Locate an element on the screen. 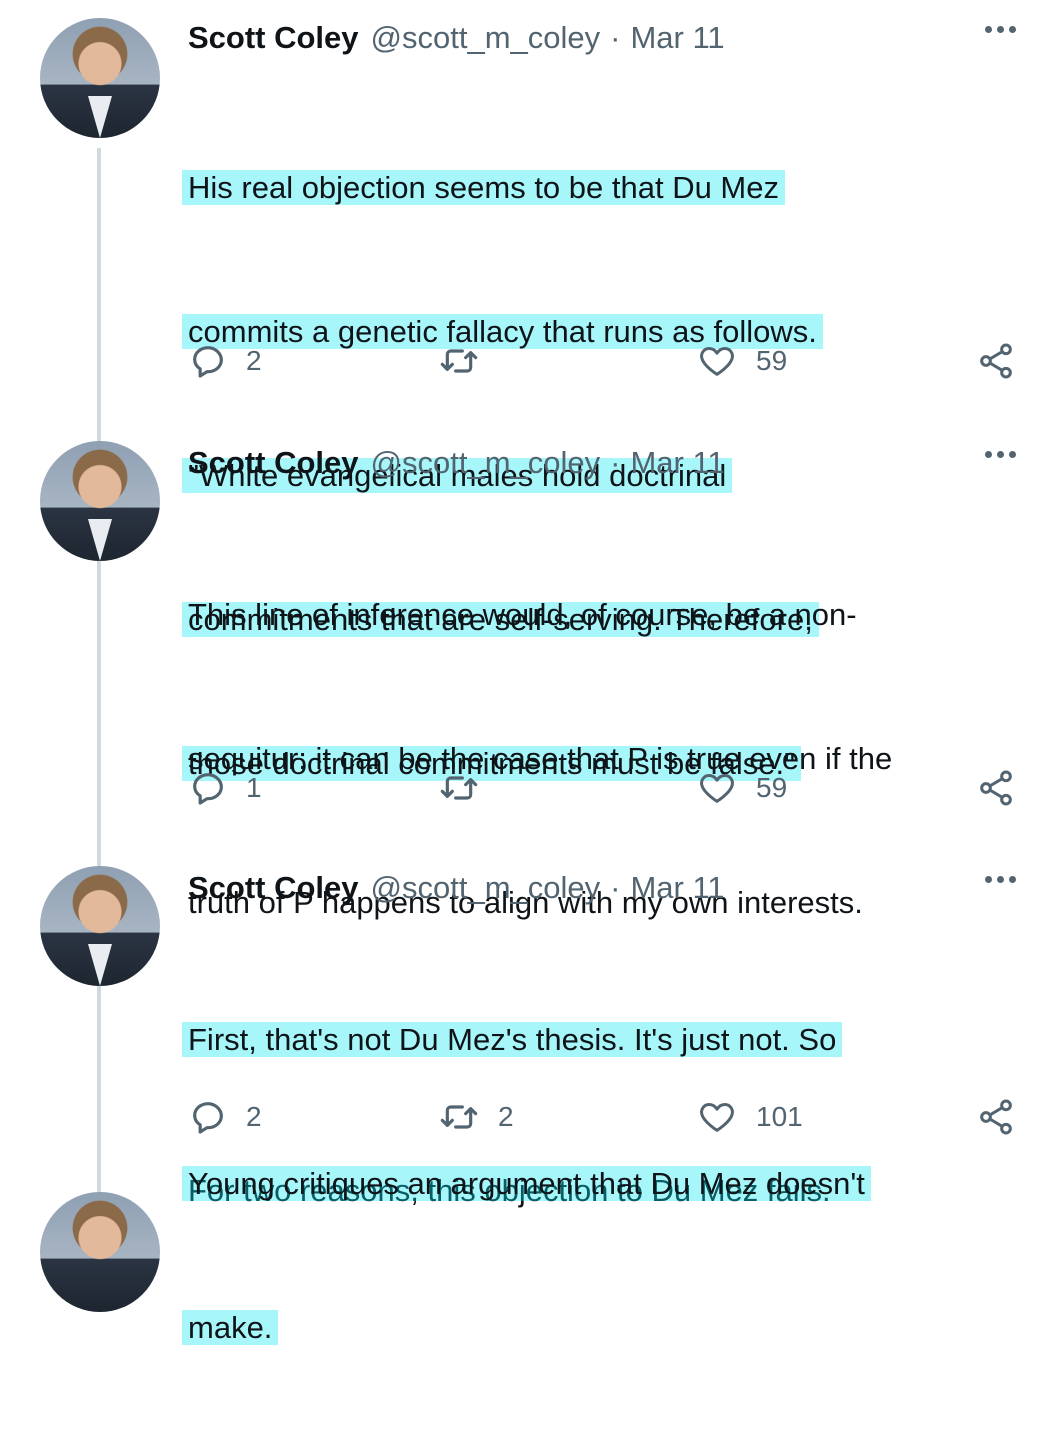  thread-line is located at coordinates (99, 674).